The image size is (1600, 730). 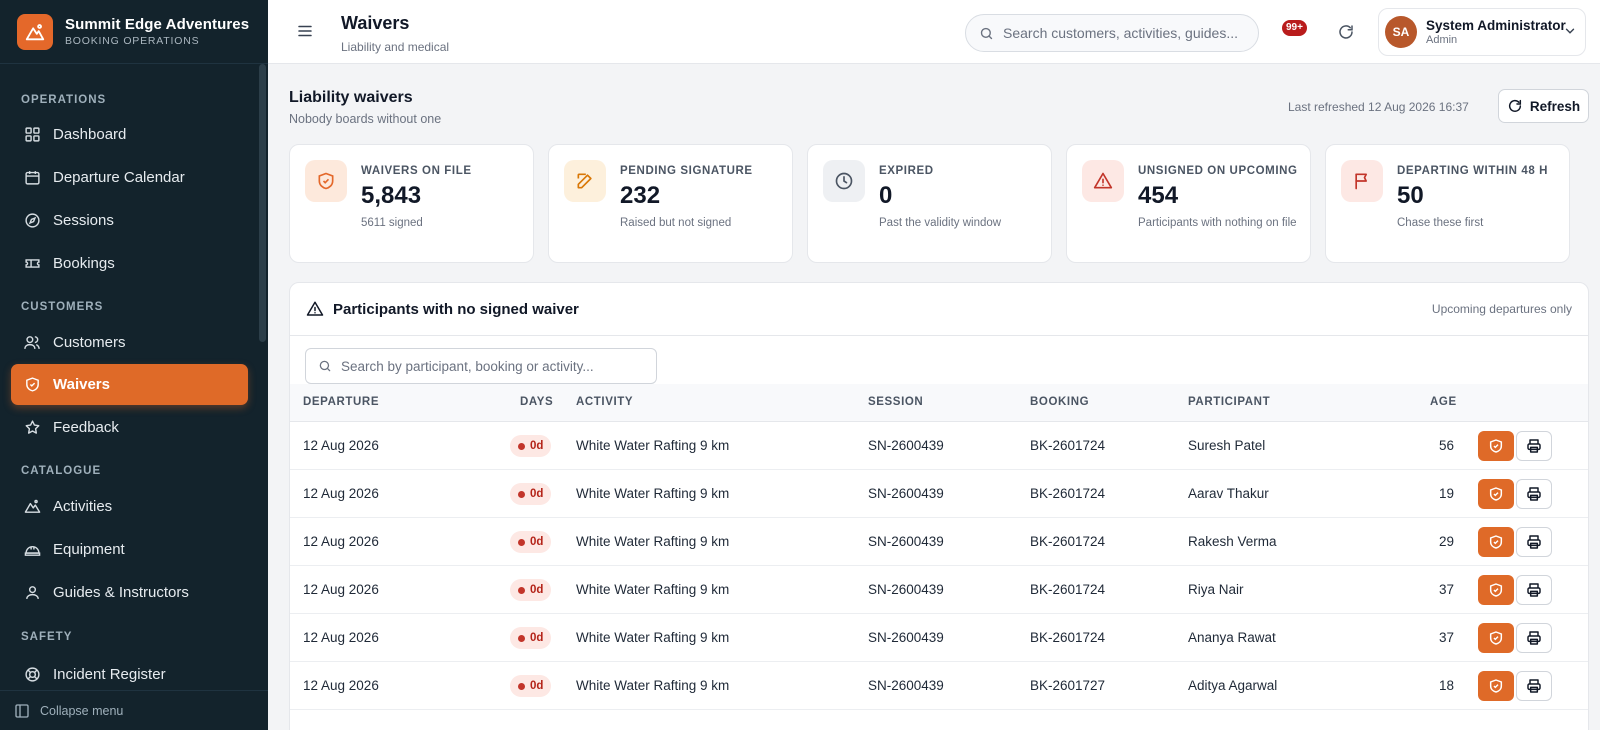 I want to click on column-header-activity: ACTIVITY, so click(x=604, y=402).